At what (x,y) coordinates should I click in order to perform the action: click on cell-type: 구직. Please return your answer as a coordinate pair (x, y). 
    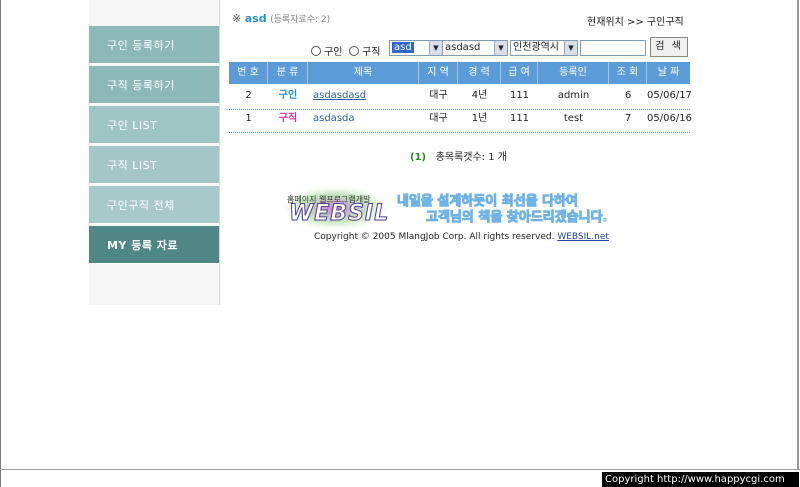
    Looking at the image, I should click on (288, 118).